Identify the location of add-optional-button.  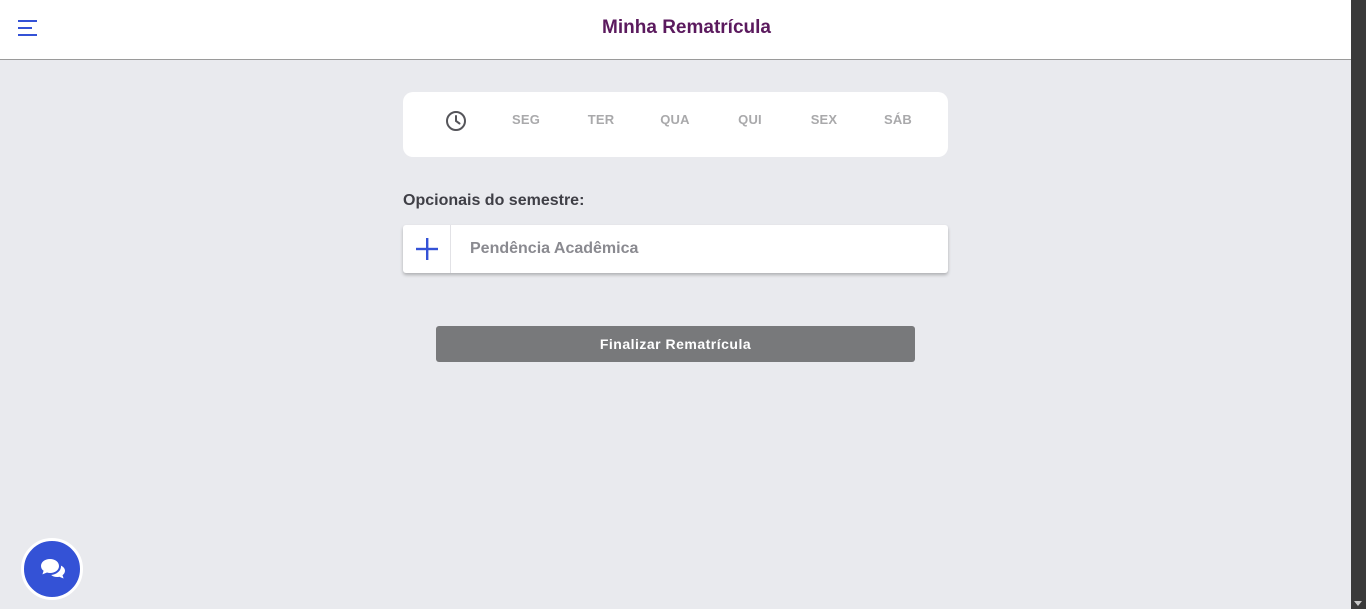
(427, 249).